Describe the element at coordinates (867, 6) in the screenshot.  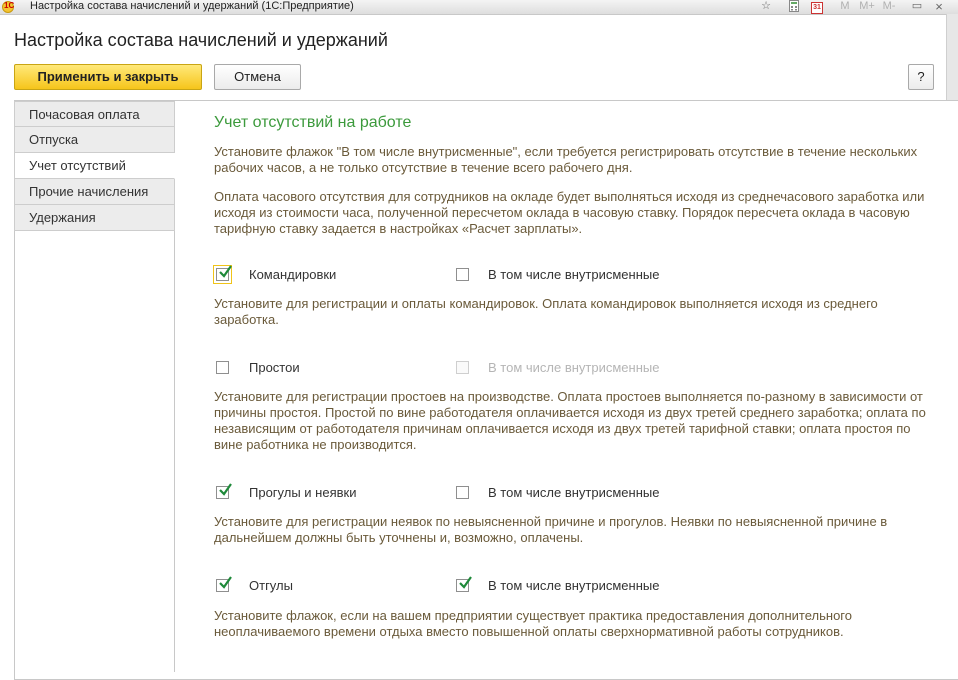
I see `memory-plus-icon: M+` at that location.